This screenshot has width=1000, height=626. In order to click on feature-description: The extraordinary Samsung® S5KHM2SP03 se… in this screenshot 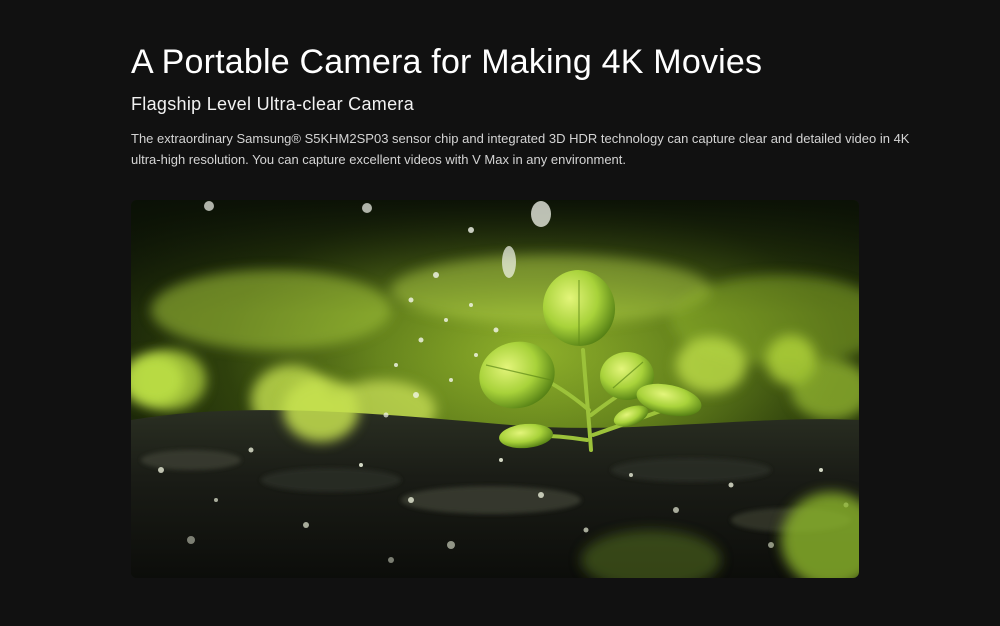, I will do `click(520, 149)`.